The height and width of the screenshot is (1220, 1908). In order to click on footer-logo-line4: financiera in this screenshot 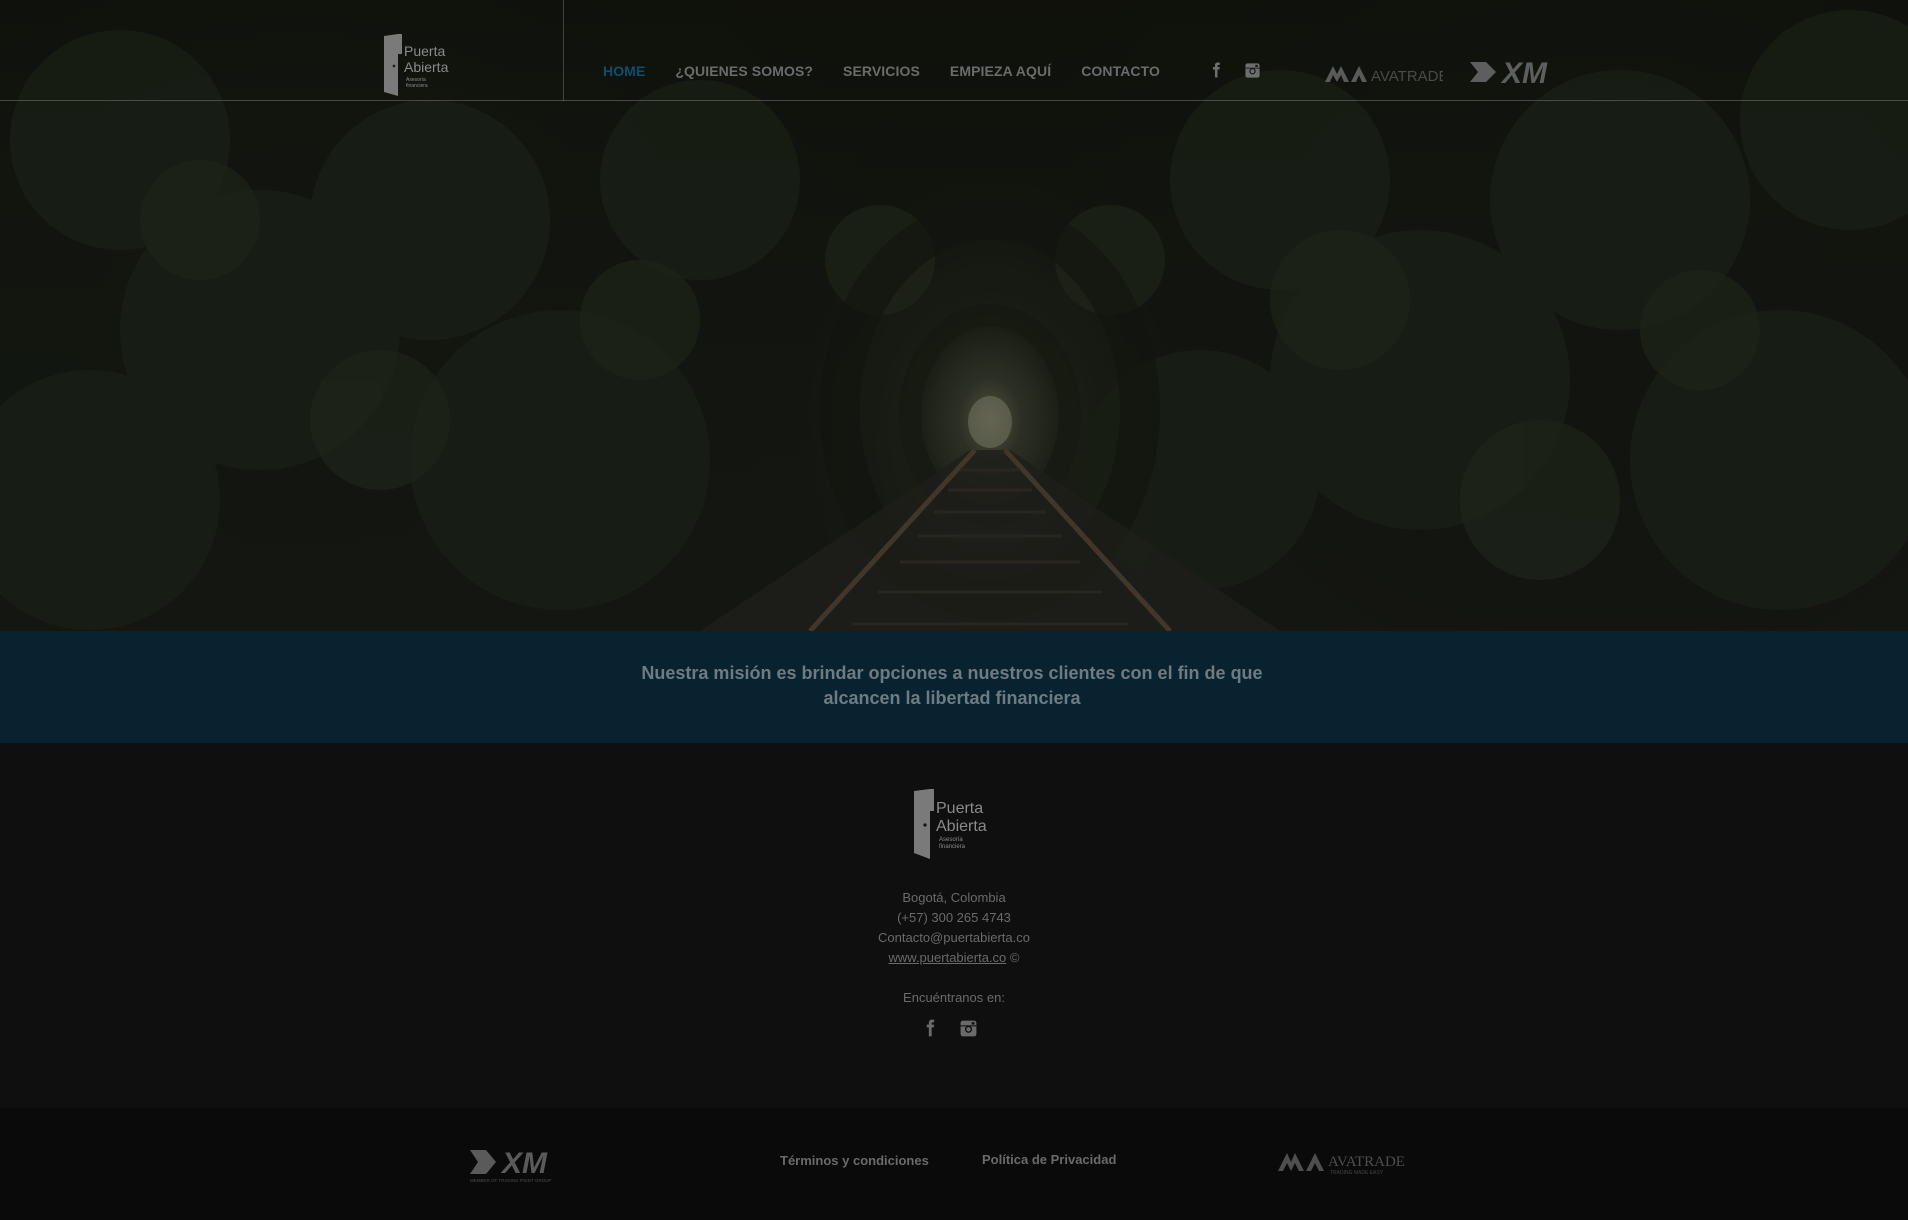, I will do `click(952, 847)`.